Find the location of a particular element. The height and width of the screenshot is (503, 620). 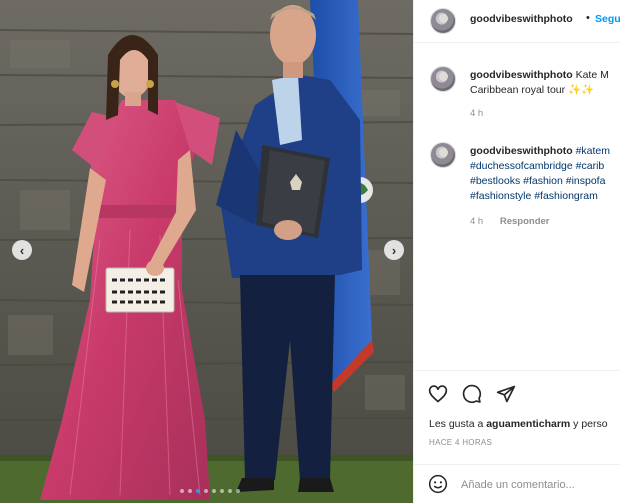

chevron-left-icon: ‹ is located at coordinates (22, 250).